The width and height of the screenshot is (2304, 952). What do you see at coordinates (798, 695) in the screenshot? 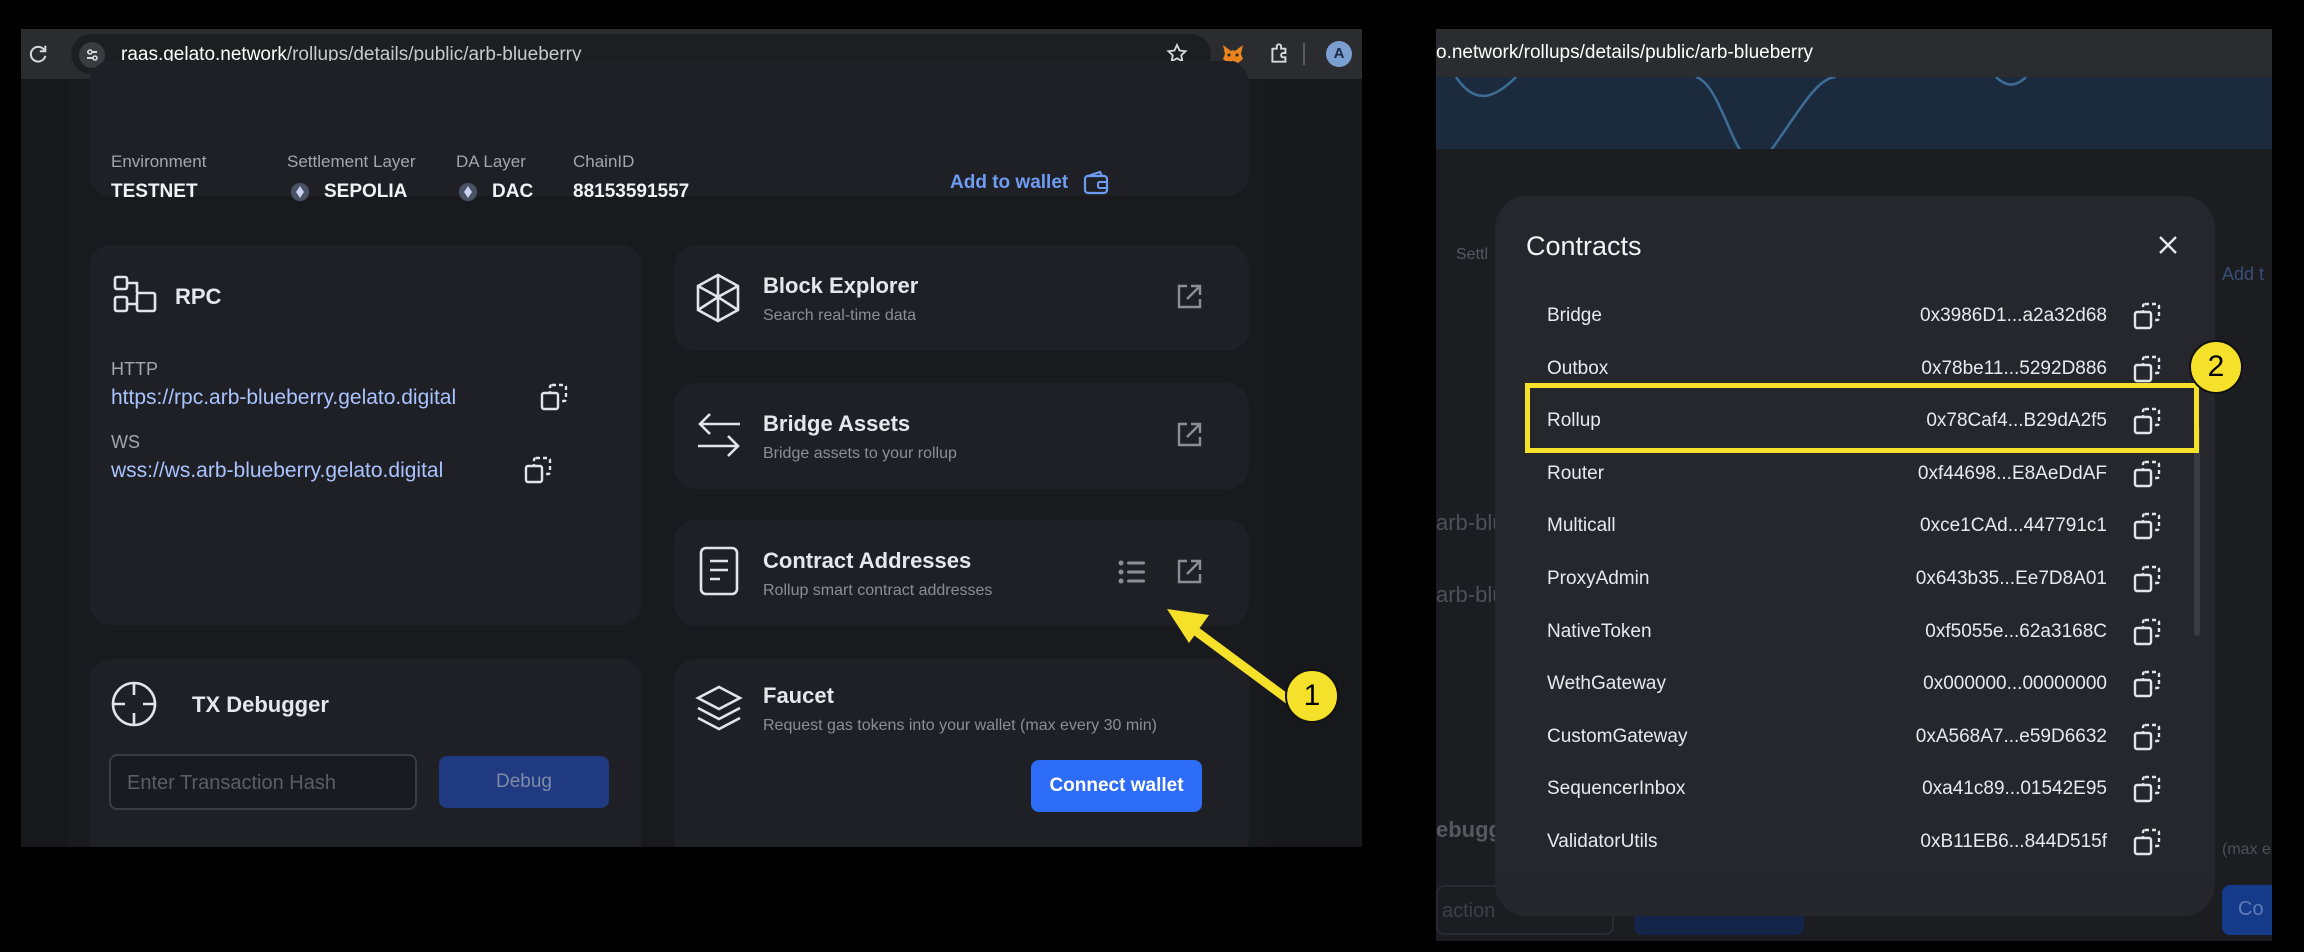
I see `faucet-title: Faucet` at bounding box center [798, 695].